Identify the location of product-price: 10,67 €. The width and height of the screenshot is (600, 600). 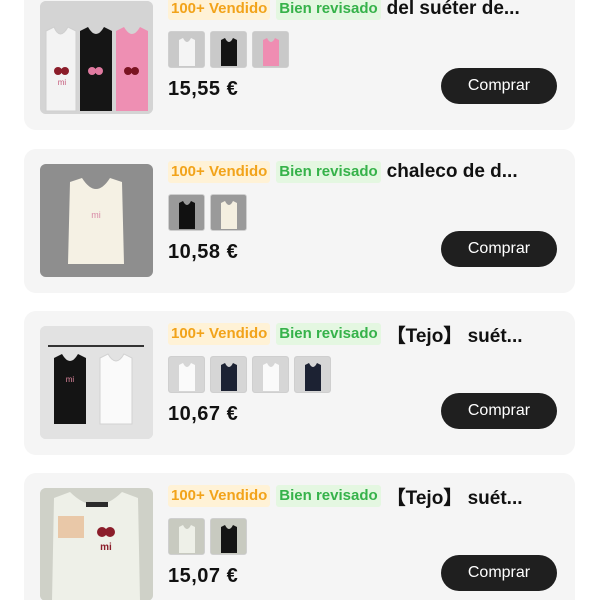
(203, 414).